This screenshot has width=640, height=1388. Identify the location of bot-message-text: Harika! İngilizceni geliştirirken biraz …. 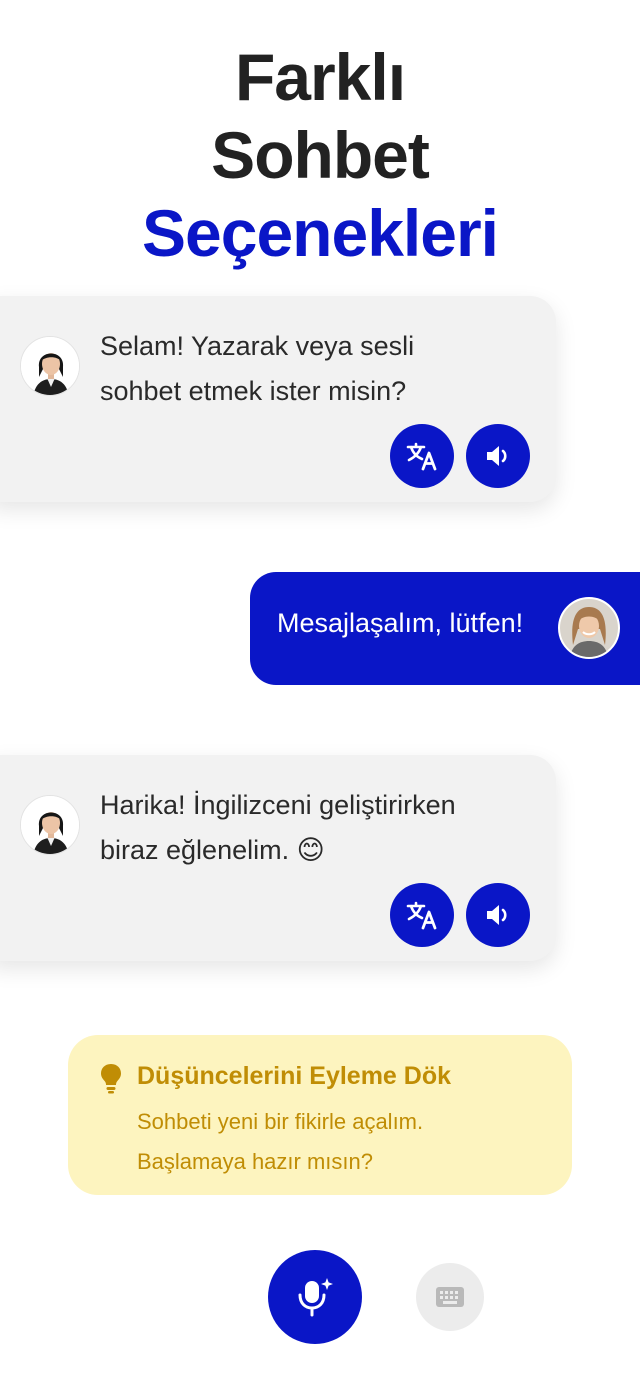
(300, 828).